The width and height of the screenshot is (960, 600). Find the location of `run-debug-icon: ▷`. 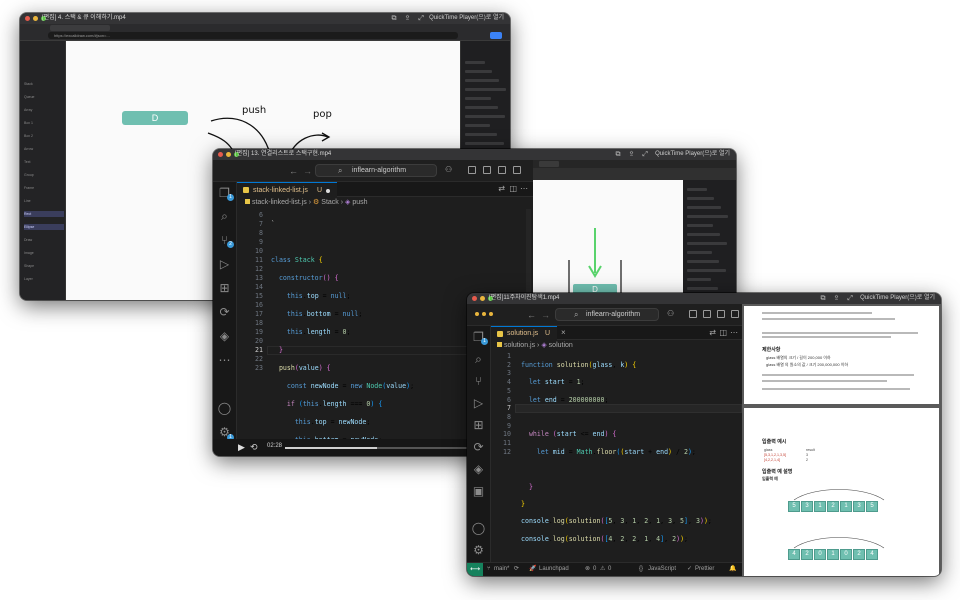

run-debug-icon: ▷ is located at coordinates (224, 264).